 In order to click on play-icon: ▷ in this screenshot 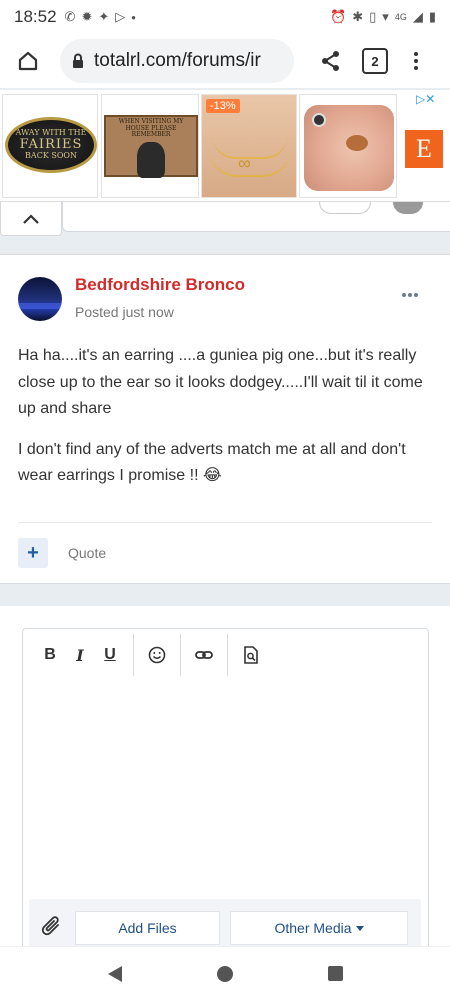, I will do `click(120, 16)`.